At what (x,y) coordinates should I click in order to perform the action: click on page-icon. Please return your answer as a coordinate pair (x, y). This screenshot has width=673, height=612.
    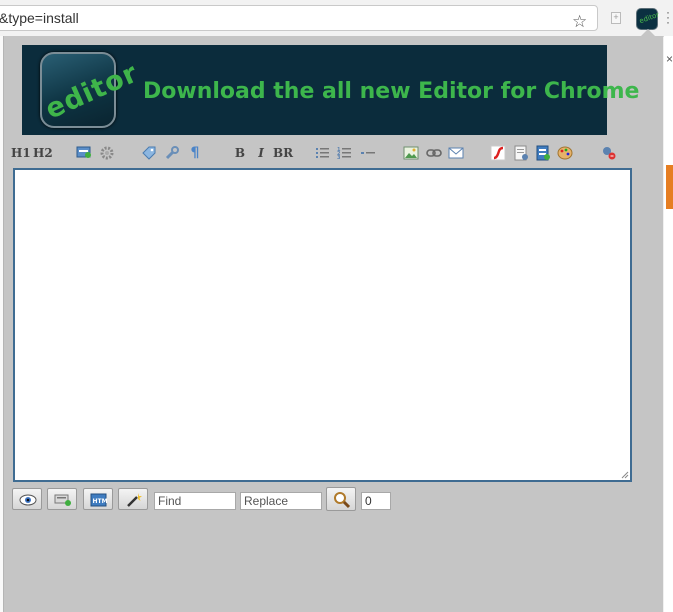
    Looking at the image, I should click on (522, 153).